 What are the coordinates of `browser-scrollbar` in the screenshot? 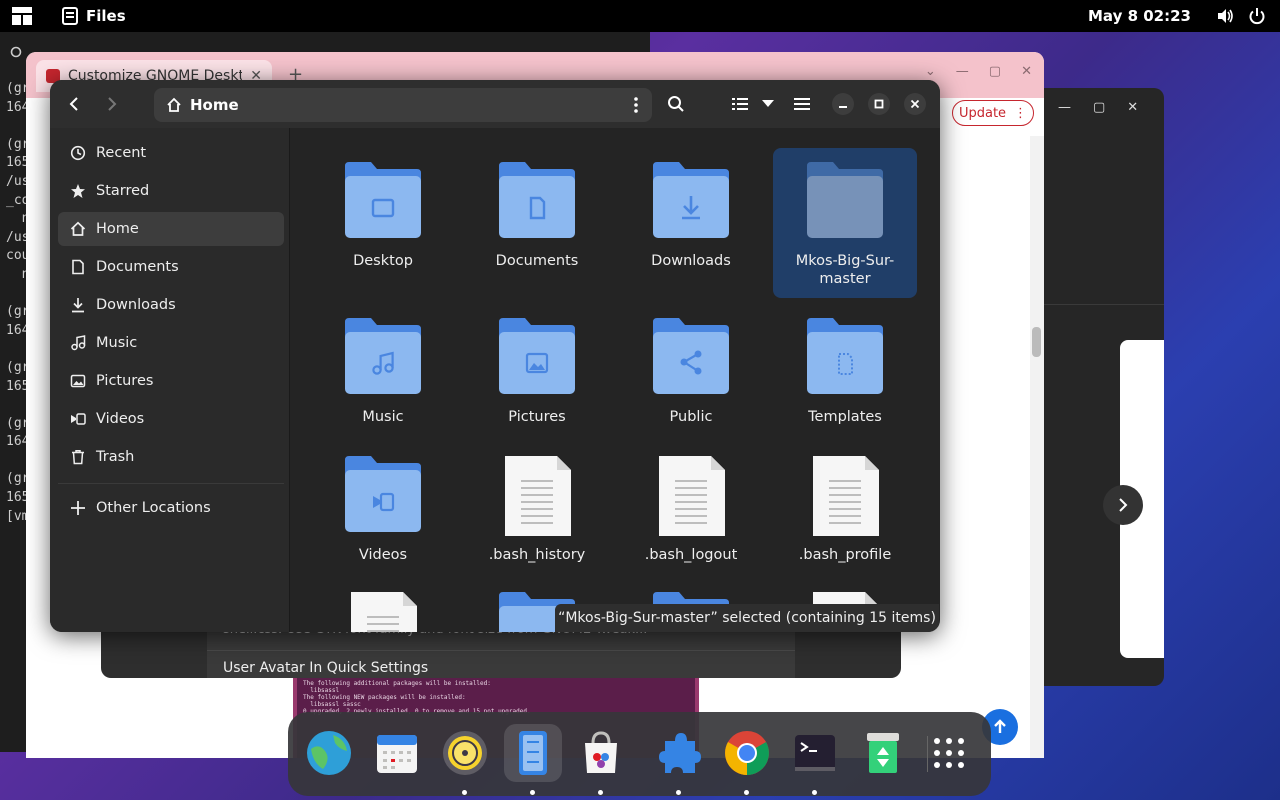 It's located at (1037, 447).